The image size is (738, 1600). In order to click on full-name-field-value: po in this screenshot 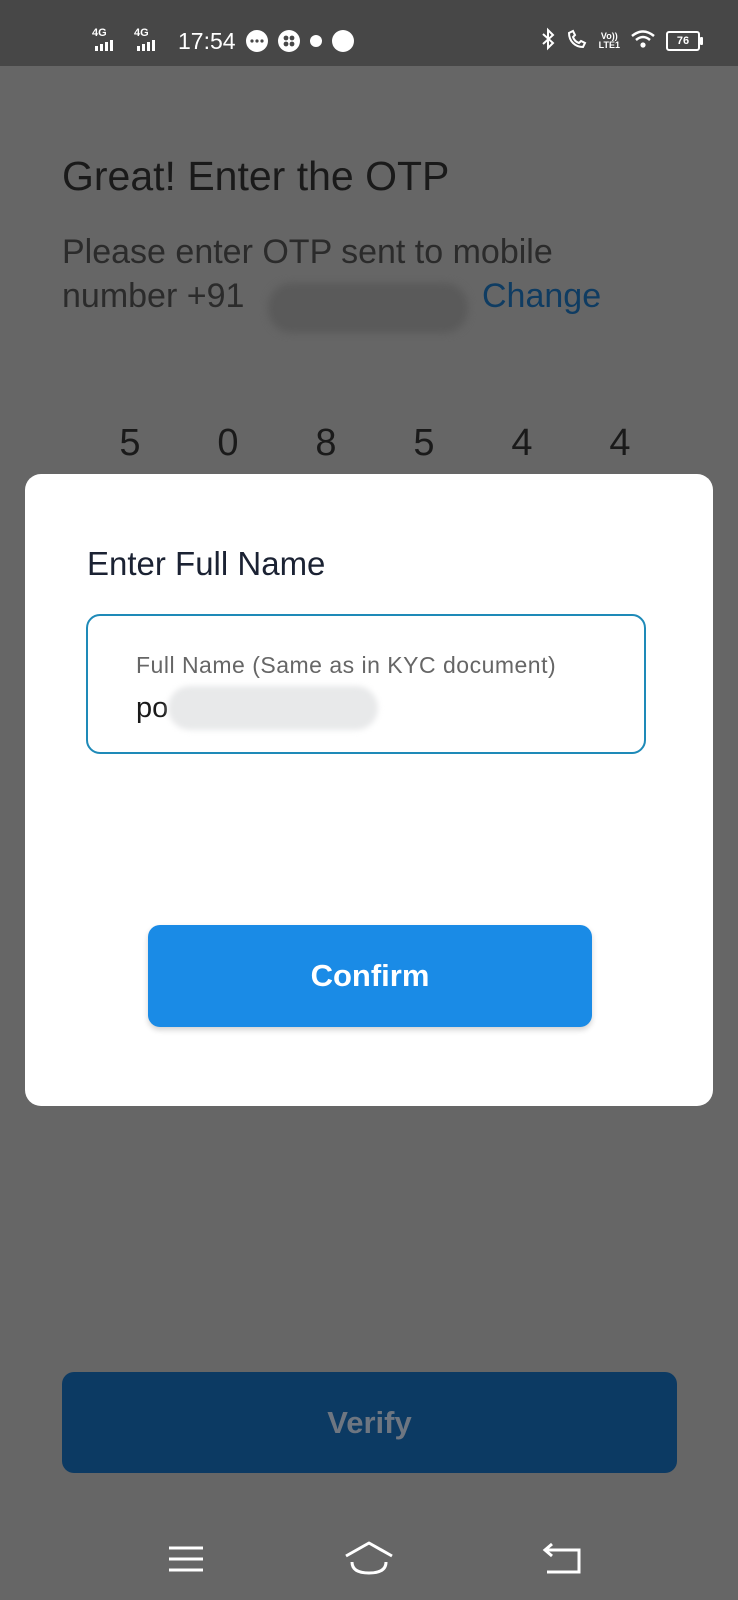, I will do `click(152, 708)`.